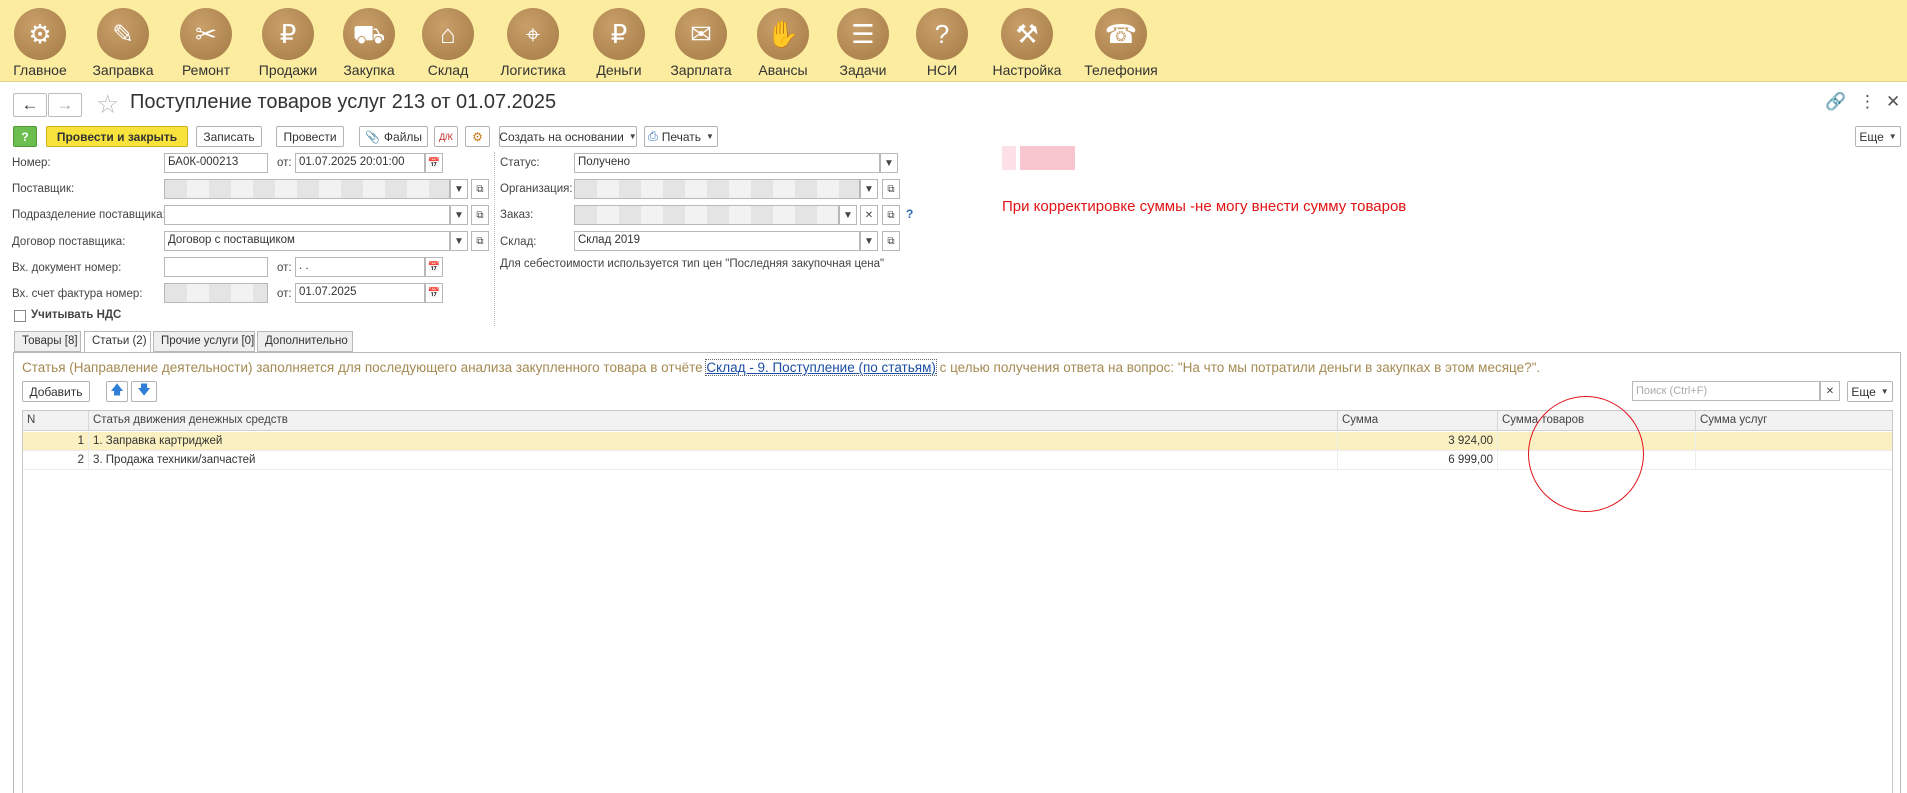  I want to click on hand-money-icon: ✋, so click(783, 34).